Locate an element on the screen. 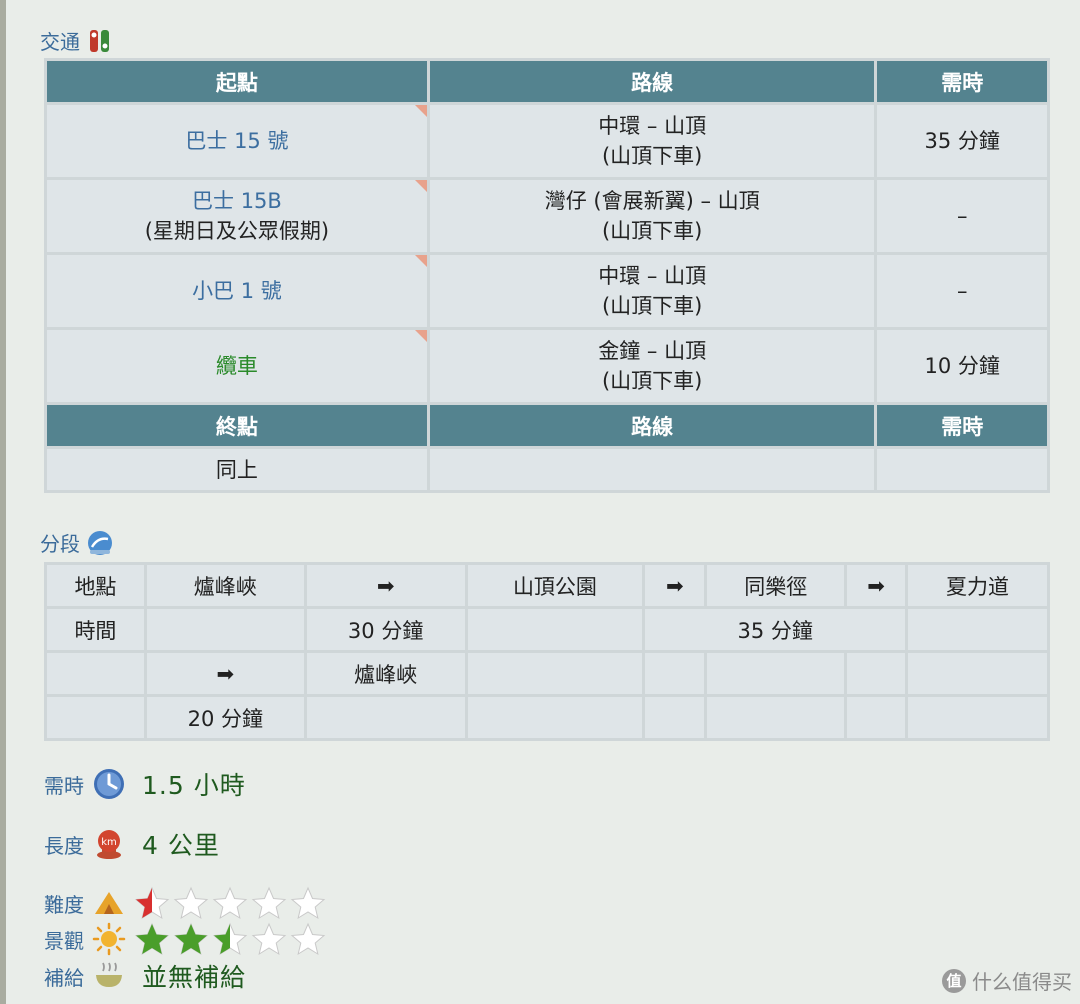 This screenshot has width=1080, height=1004. duration-label: 需時 is located at coordinates (64, 785).